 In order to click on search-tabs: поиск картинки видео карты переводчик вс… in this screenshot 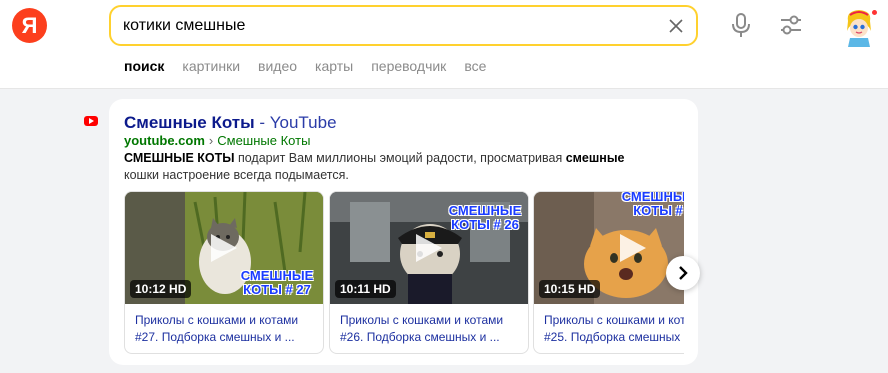, I will do `click(305, 66)`.